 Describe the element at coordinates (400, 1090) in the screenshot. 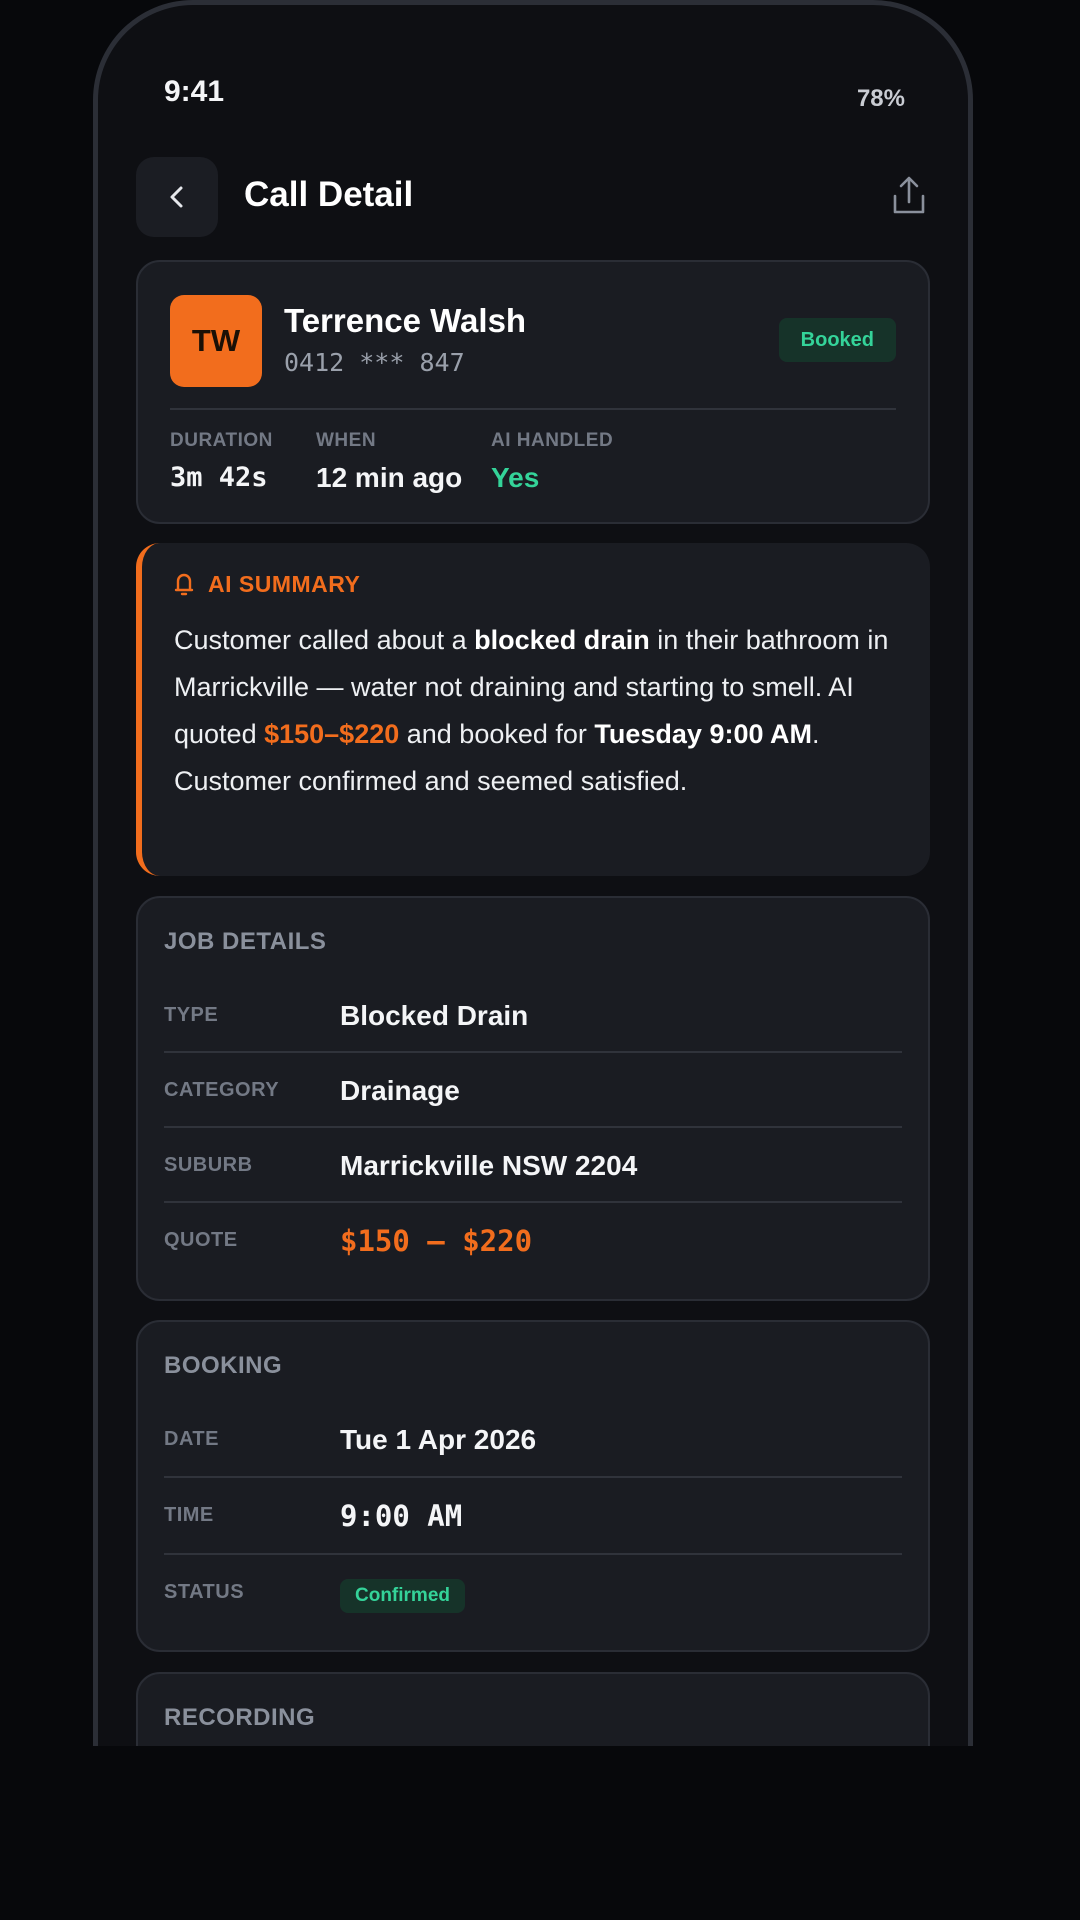

I see `row-value: Drainage` at that location.